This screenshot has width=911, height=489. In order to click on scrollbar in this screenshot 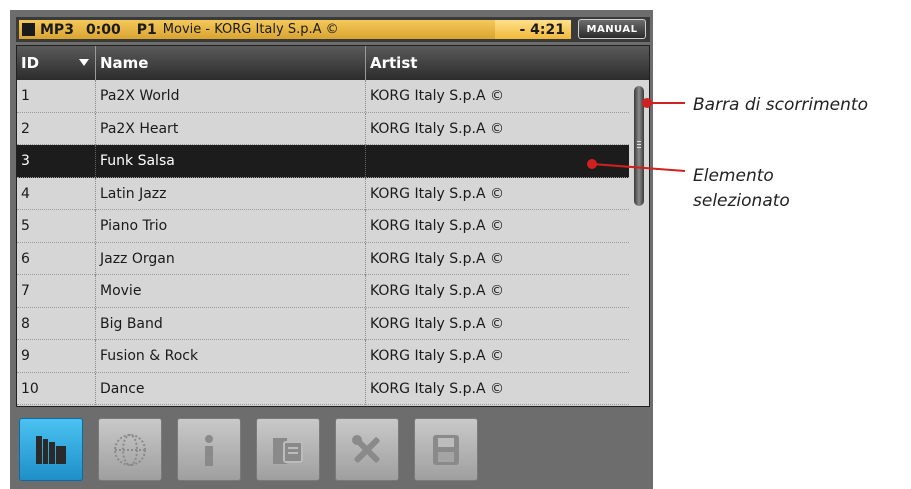, I will do `click(639, 243)`.